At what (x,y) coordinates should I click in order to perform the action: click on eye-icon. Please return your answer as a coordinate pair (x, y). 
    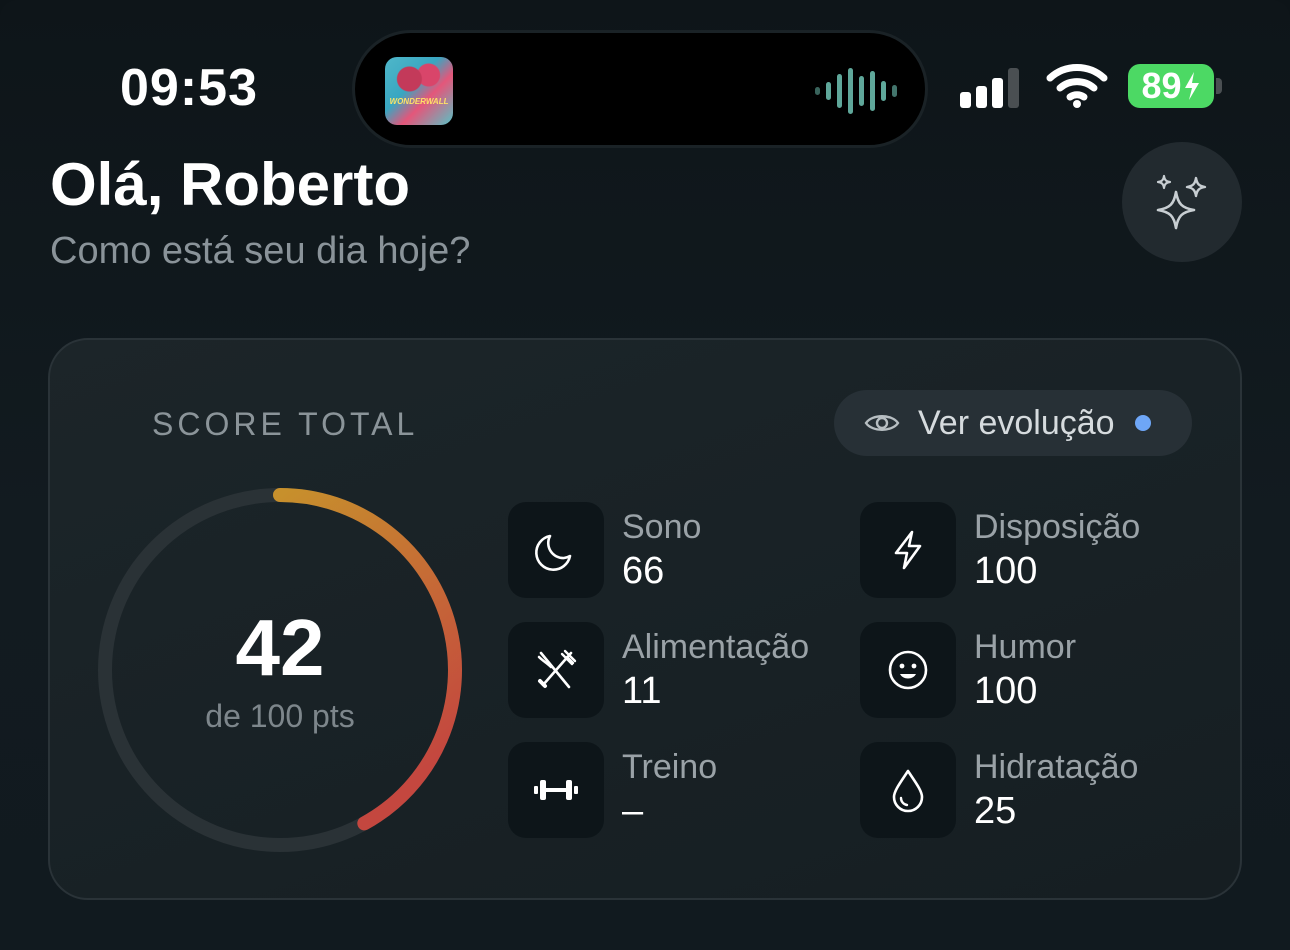
    Looking at the image, I should click on (882, 423).